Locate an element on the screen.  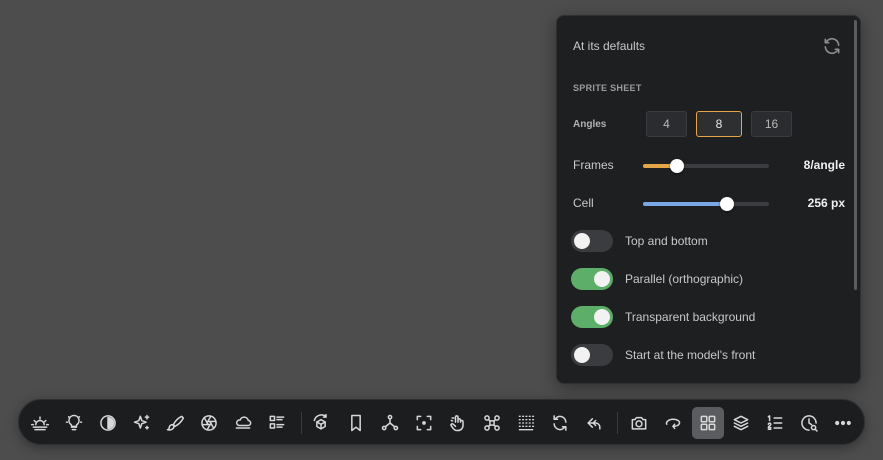
cell-label: Cell is located at coordinates (583, 203).